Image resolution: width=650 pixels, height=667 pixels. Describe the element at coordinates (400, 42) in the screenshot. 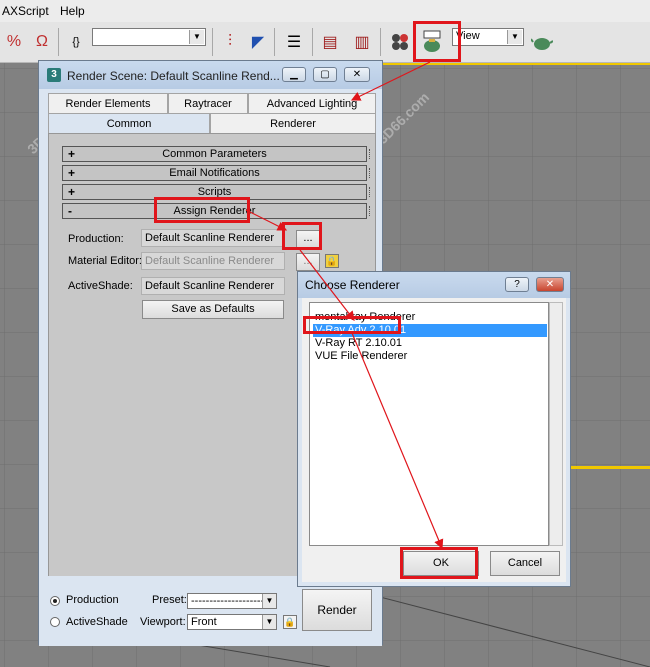

I see `material-editor-icon` at that location.